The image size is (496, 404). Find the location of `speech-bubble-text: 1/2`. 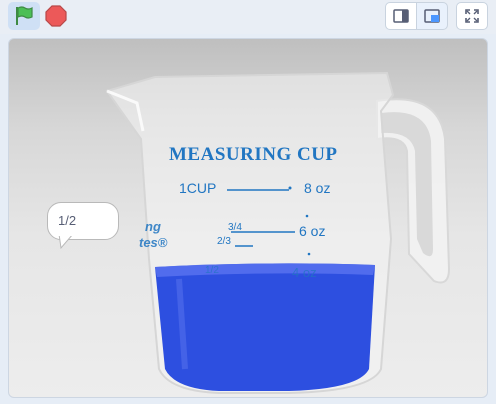

speech-bubble-text: 1/2 is located at coordinates (67, 220).